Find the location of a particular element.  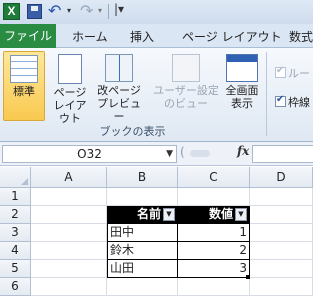

name-box-dropdown-icon: ▼ is located at coordinates (169, 154).